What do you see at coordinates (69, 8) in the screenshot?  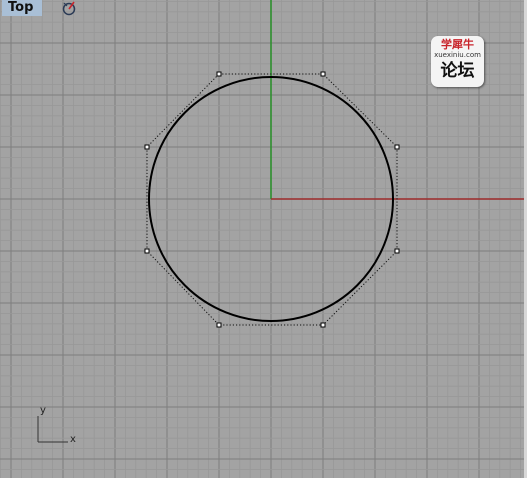 I see `rotate-view-icon` at bounding box center [69, 8].